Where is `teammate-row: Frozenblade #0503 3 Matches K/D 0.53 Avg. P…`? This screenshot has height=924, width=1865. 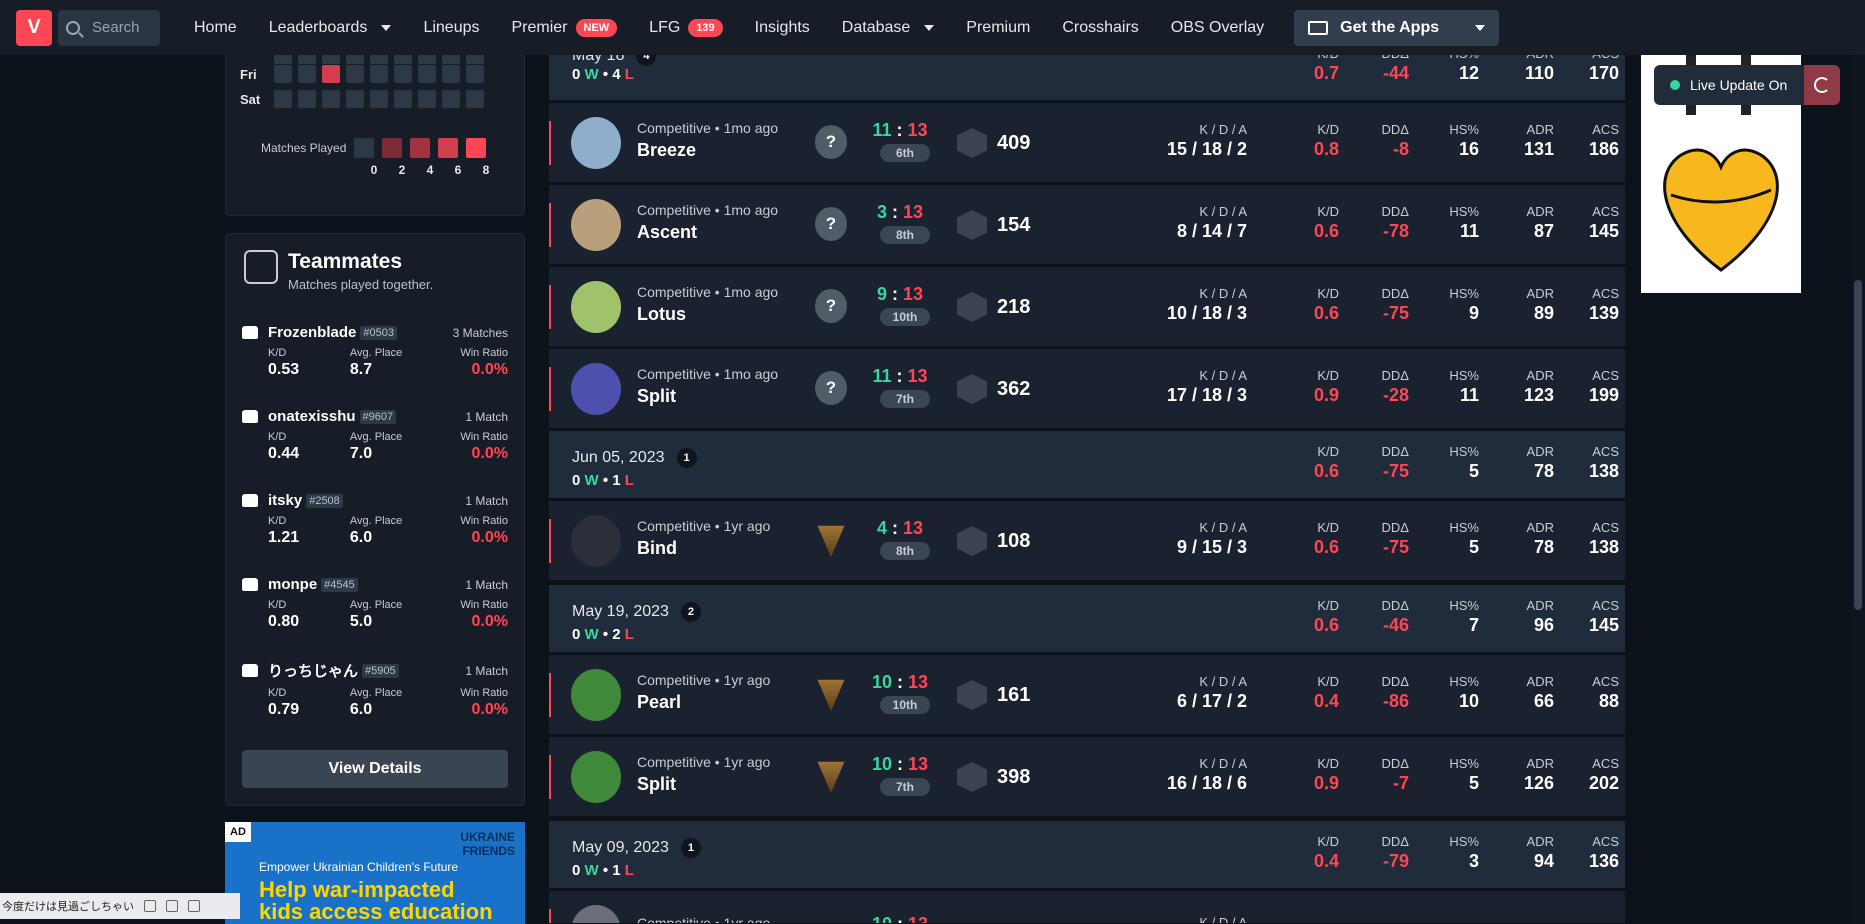 teammate-row: Frozenblade #0503 3 Matches K/D 0.53 Avg. P… is located at coordinates (375, 351).